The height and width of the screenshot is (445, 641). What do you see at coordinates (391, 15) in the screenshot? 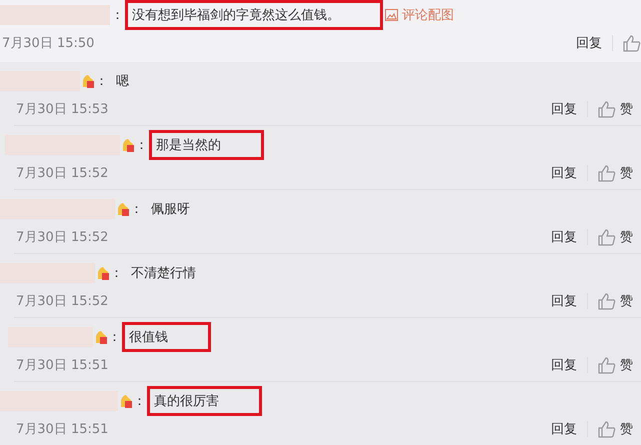
I see `image-icon` at bounding box center [391, 15].